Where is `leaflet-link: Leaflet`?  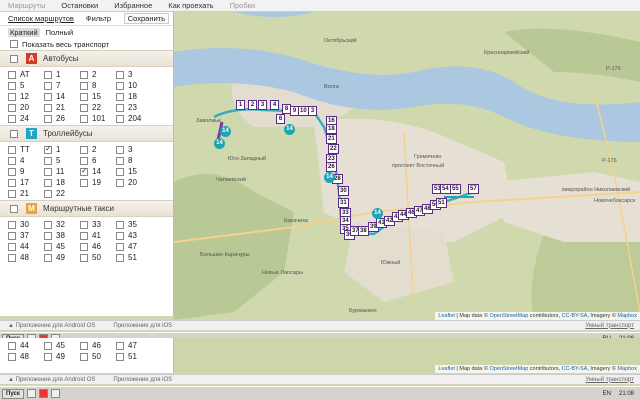 leaflet-link: Leaflet is located at coordinates (446, 316).